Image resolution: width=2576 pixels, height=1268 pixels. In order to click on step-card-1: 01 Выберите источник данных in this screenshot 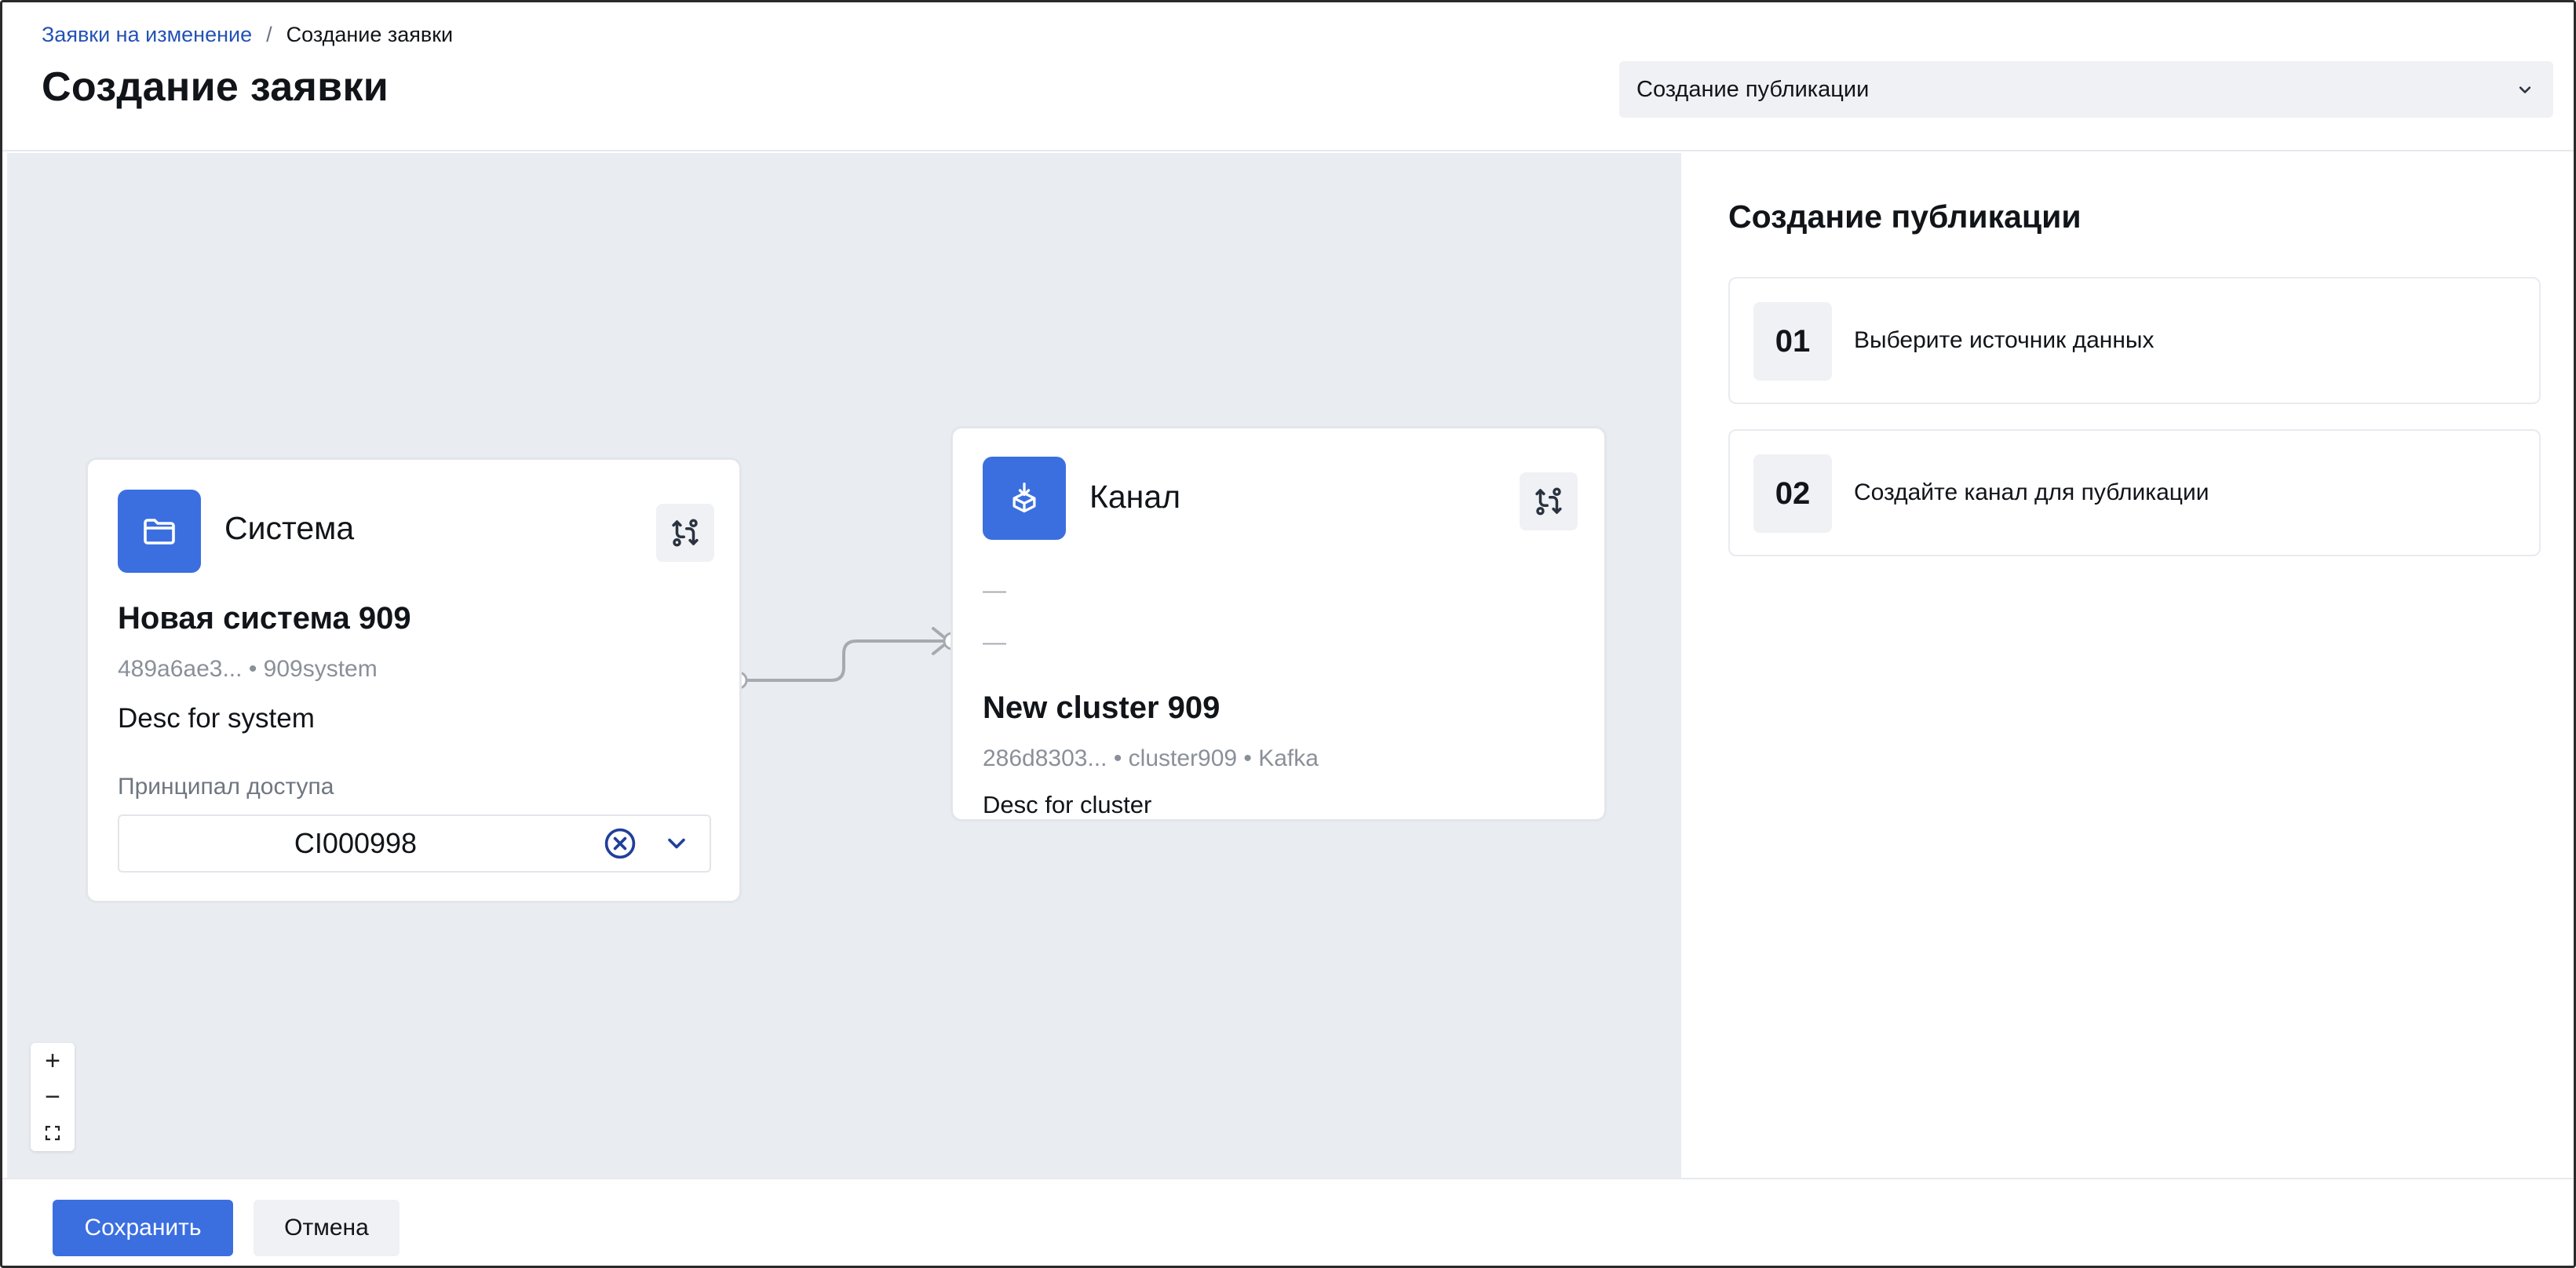, I will do `click(2134, 340)`.